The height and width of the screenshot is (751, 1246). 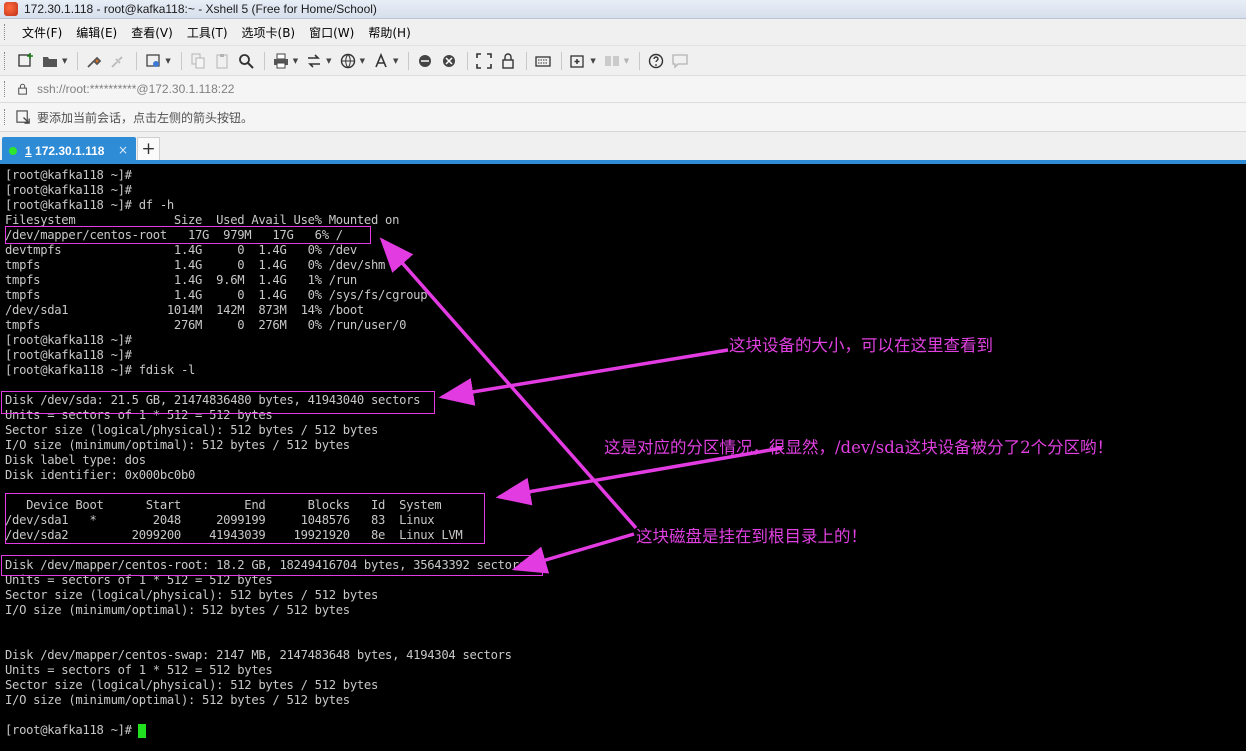 I want to click on arrow-root-to-disk, so click(x=573, y=553).